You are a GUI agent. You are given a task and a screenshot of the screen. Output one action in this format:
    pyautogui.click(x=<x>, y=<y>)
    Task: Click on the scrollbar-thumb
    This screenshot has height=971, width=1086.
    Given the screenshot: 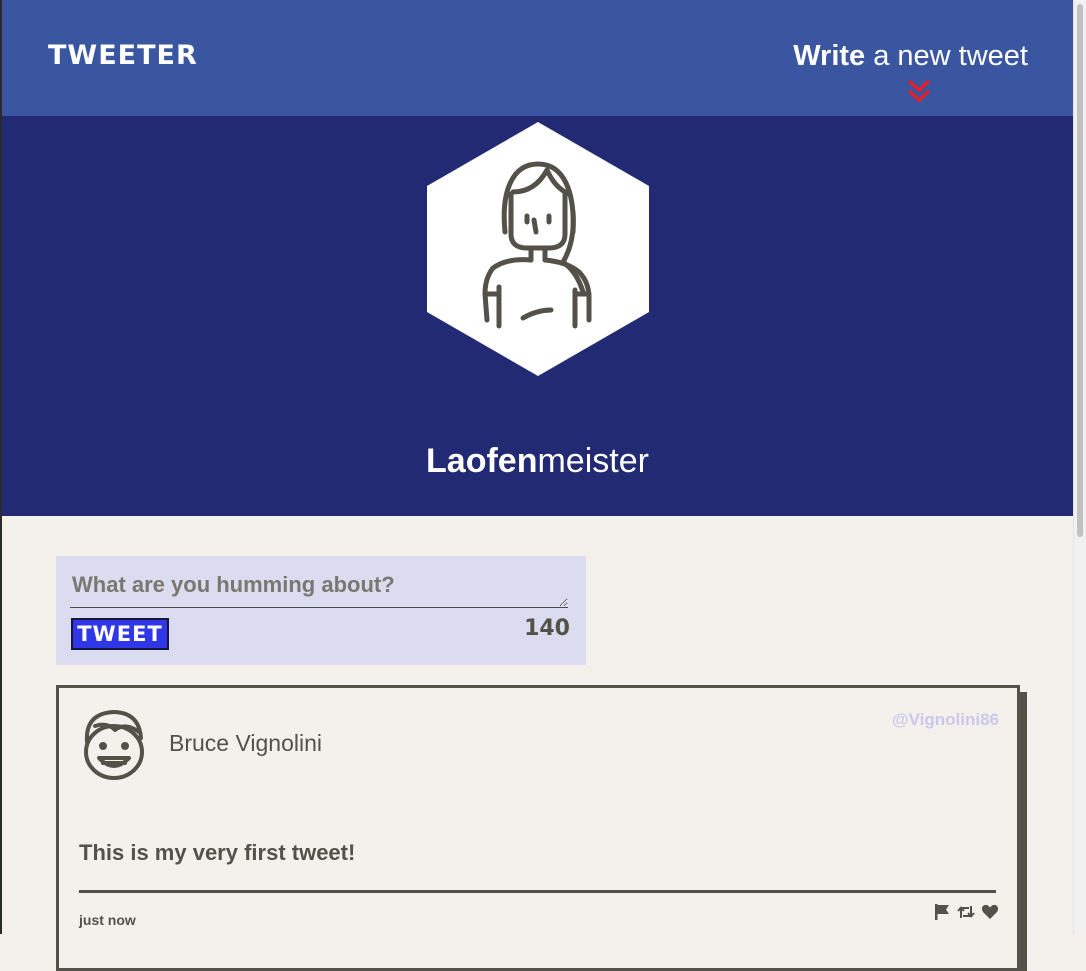 What is the action you would take?
    pyautogui.click(x=1080, y=270)
    